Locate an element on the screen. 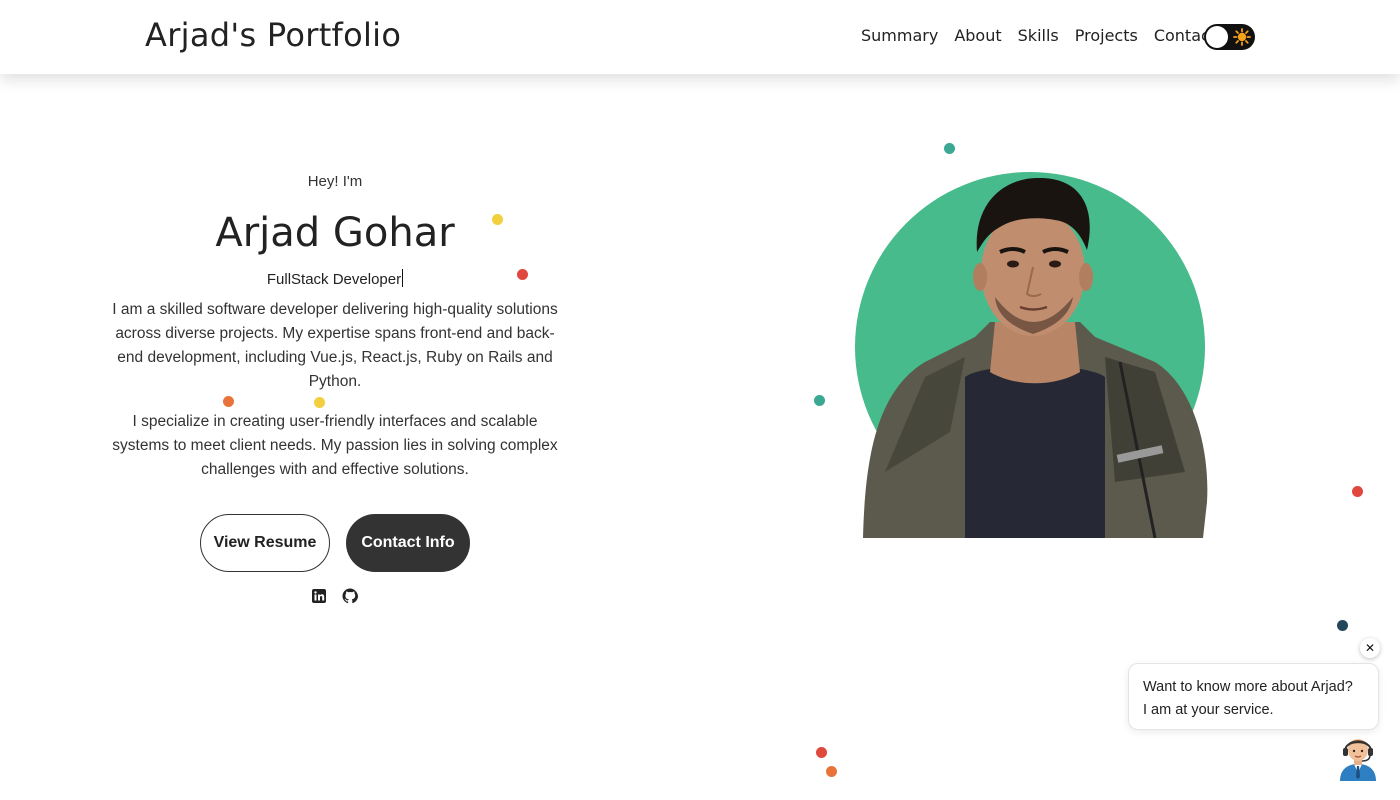  chat-line-2: I am at your service. is located at coordinates (1208, 710).